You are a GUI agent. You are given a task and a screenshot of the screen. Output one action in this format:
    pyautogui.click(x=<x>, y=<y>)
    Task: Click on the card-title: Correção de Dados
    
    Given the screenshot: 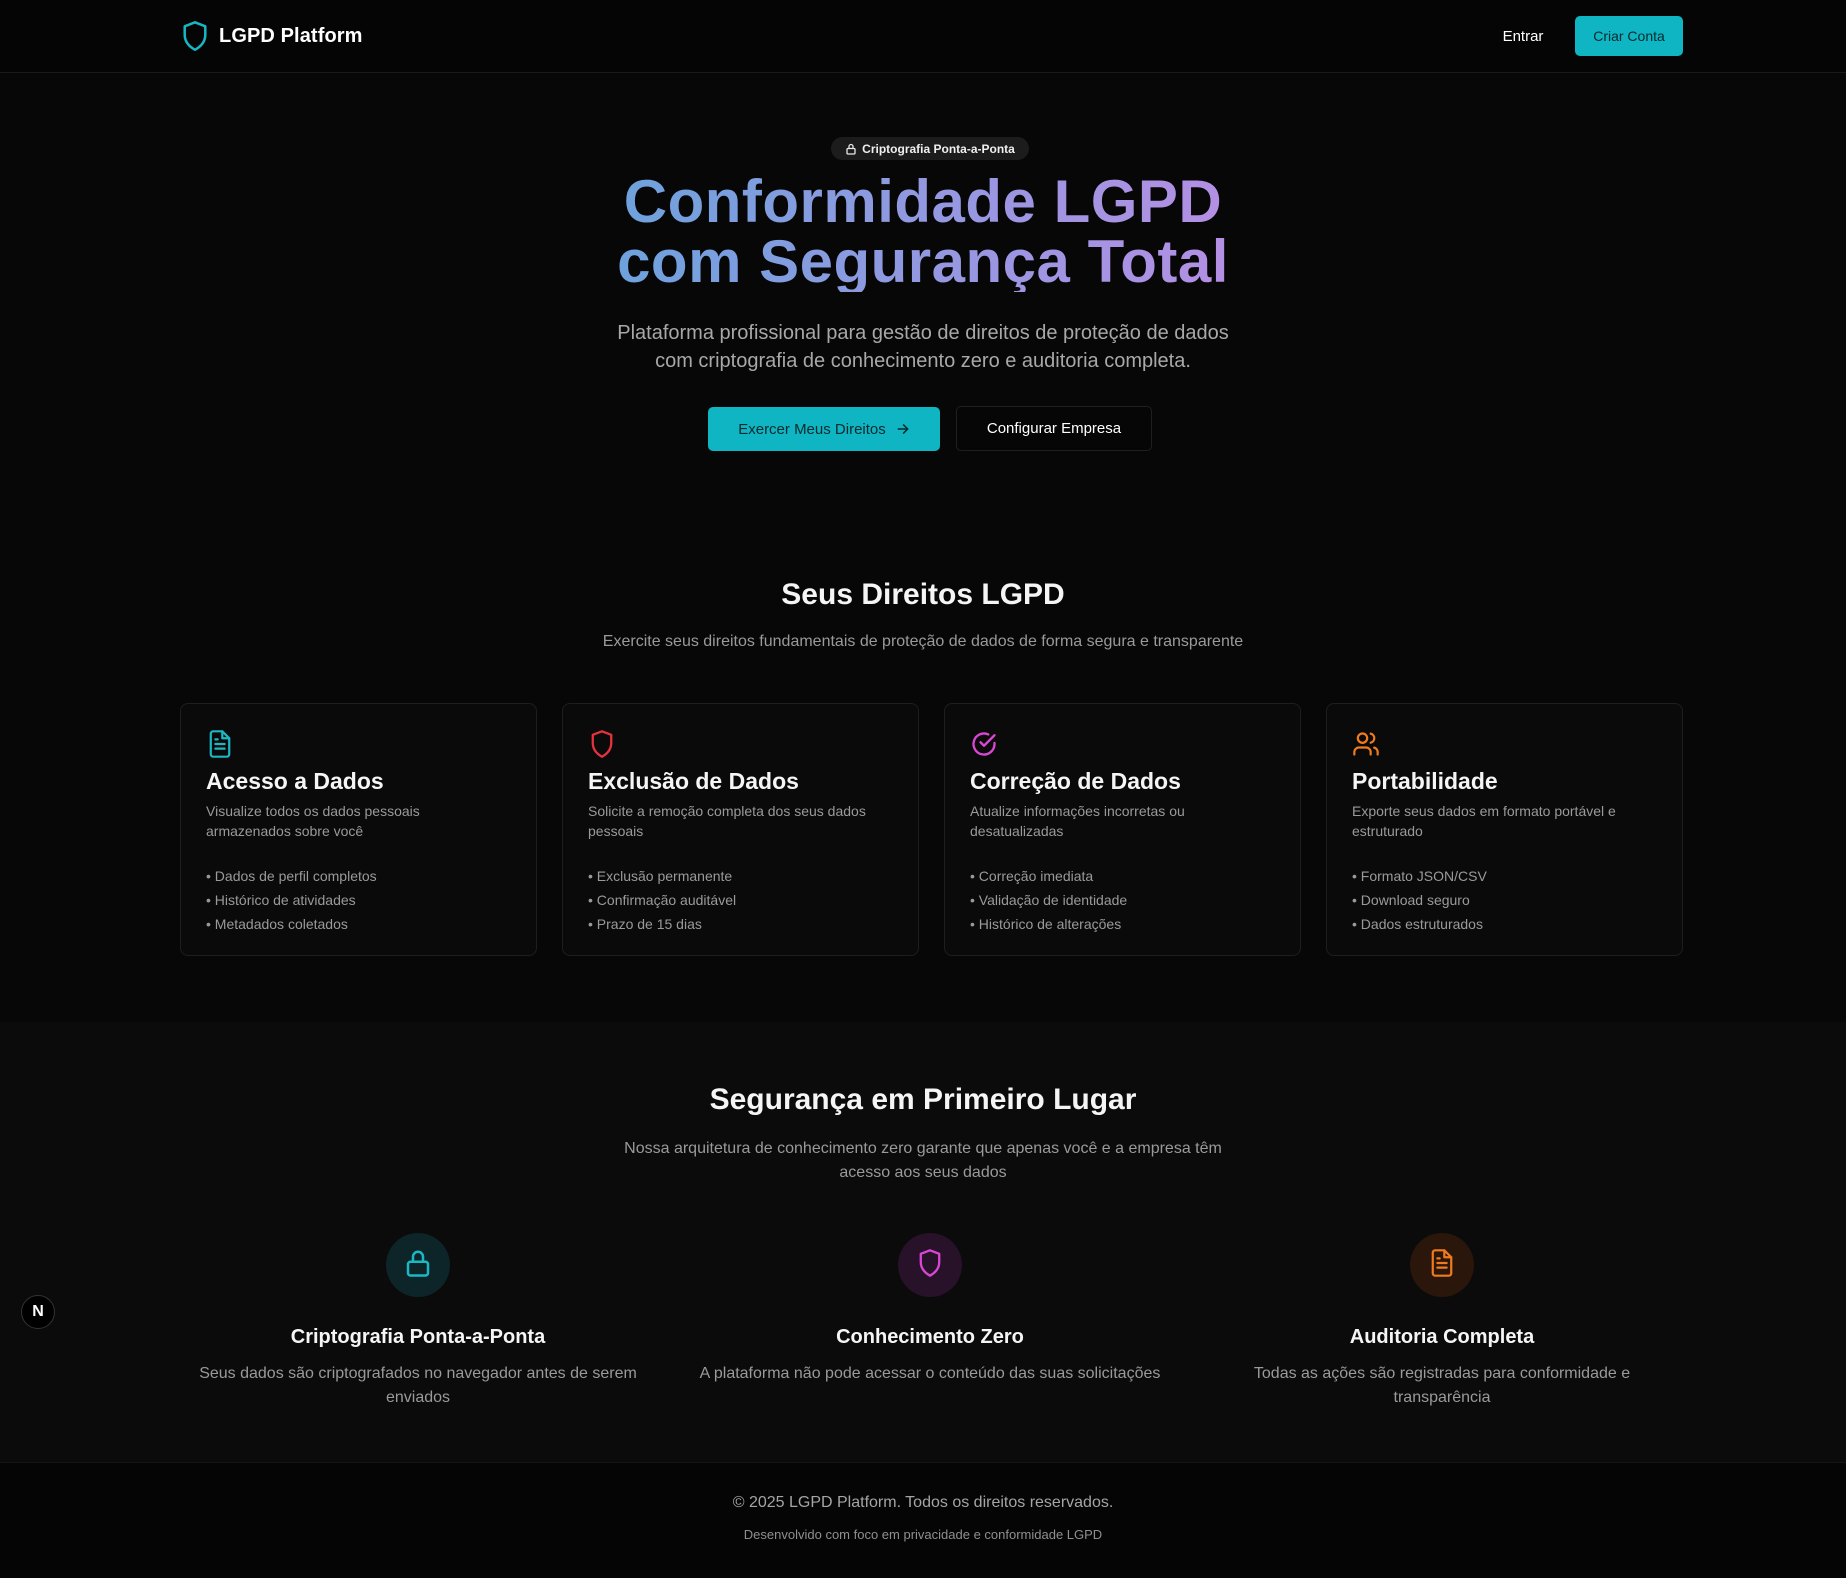 What is the action you would take?
    pyautogui.click(x=1075, y=781)
    